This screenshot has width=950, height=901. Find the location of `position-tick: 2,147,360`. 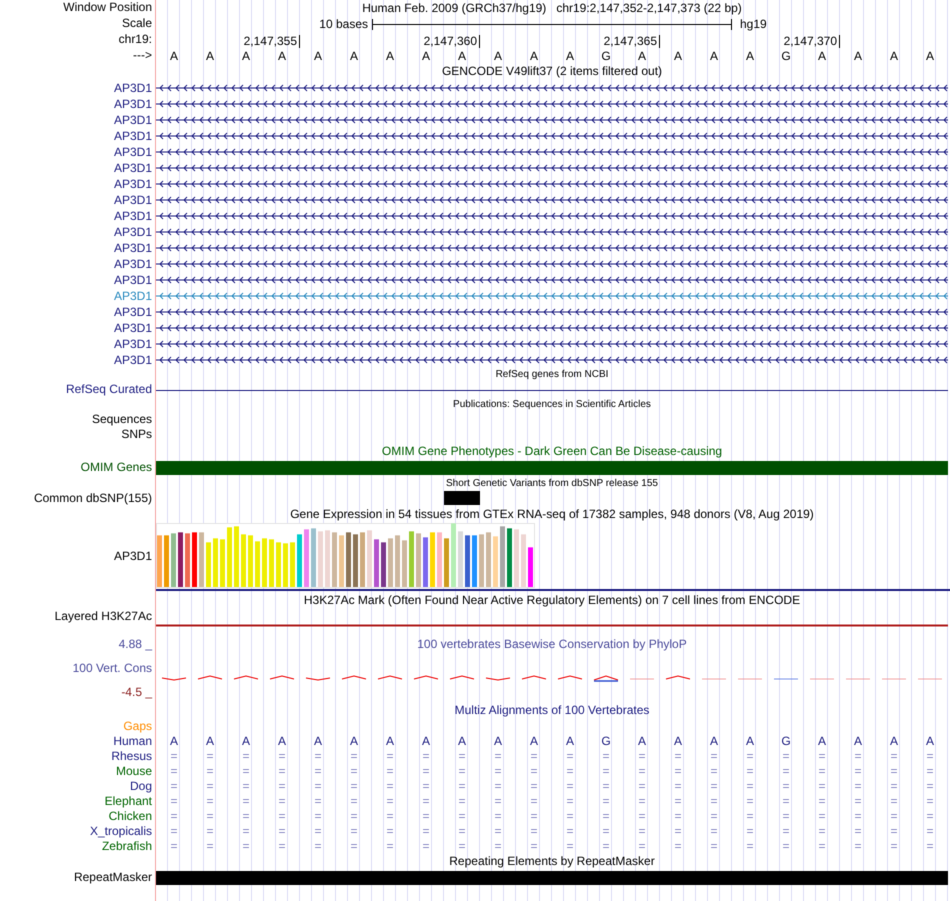

position-tick: 2,147,360 is located at coordinates (452, 41).